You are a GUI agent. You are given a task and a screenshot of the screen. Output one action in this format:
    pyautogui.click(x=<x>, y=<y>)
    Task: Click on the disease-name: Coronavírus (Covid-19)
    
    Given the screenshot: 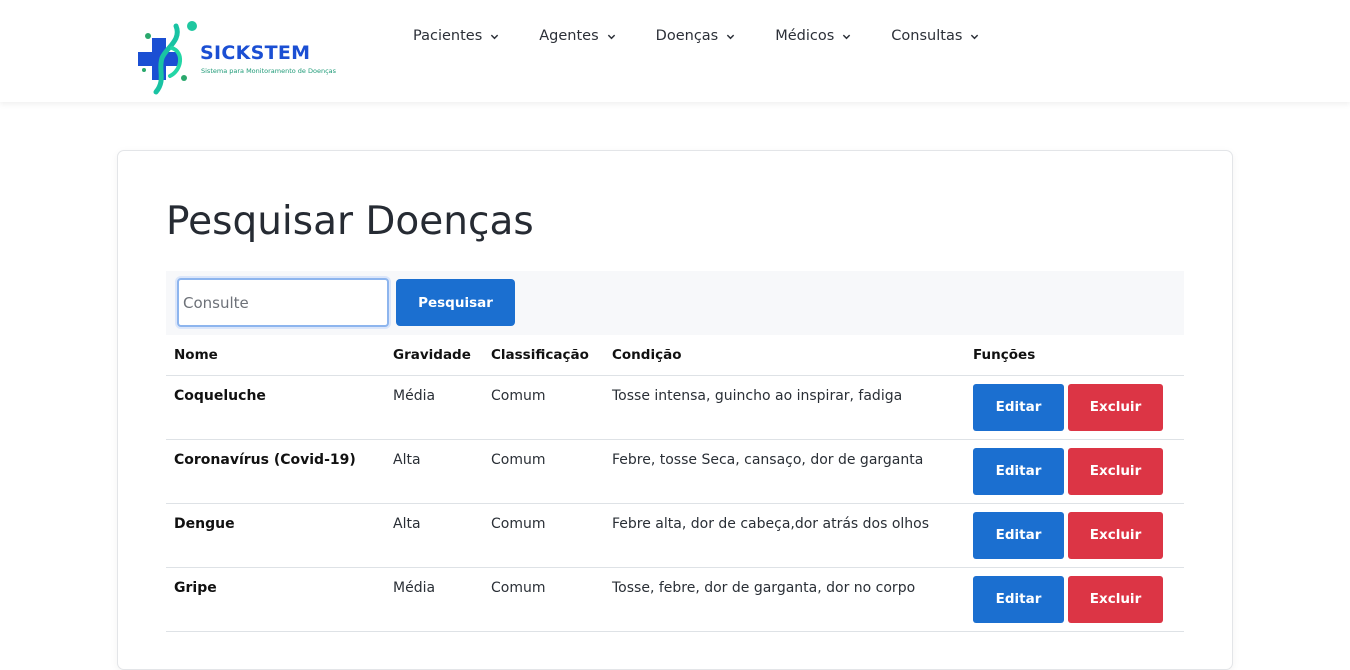 What is the action you would take?
    pyautogui.click(x=275, y=471)
    